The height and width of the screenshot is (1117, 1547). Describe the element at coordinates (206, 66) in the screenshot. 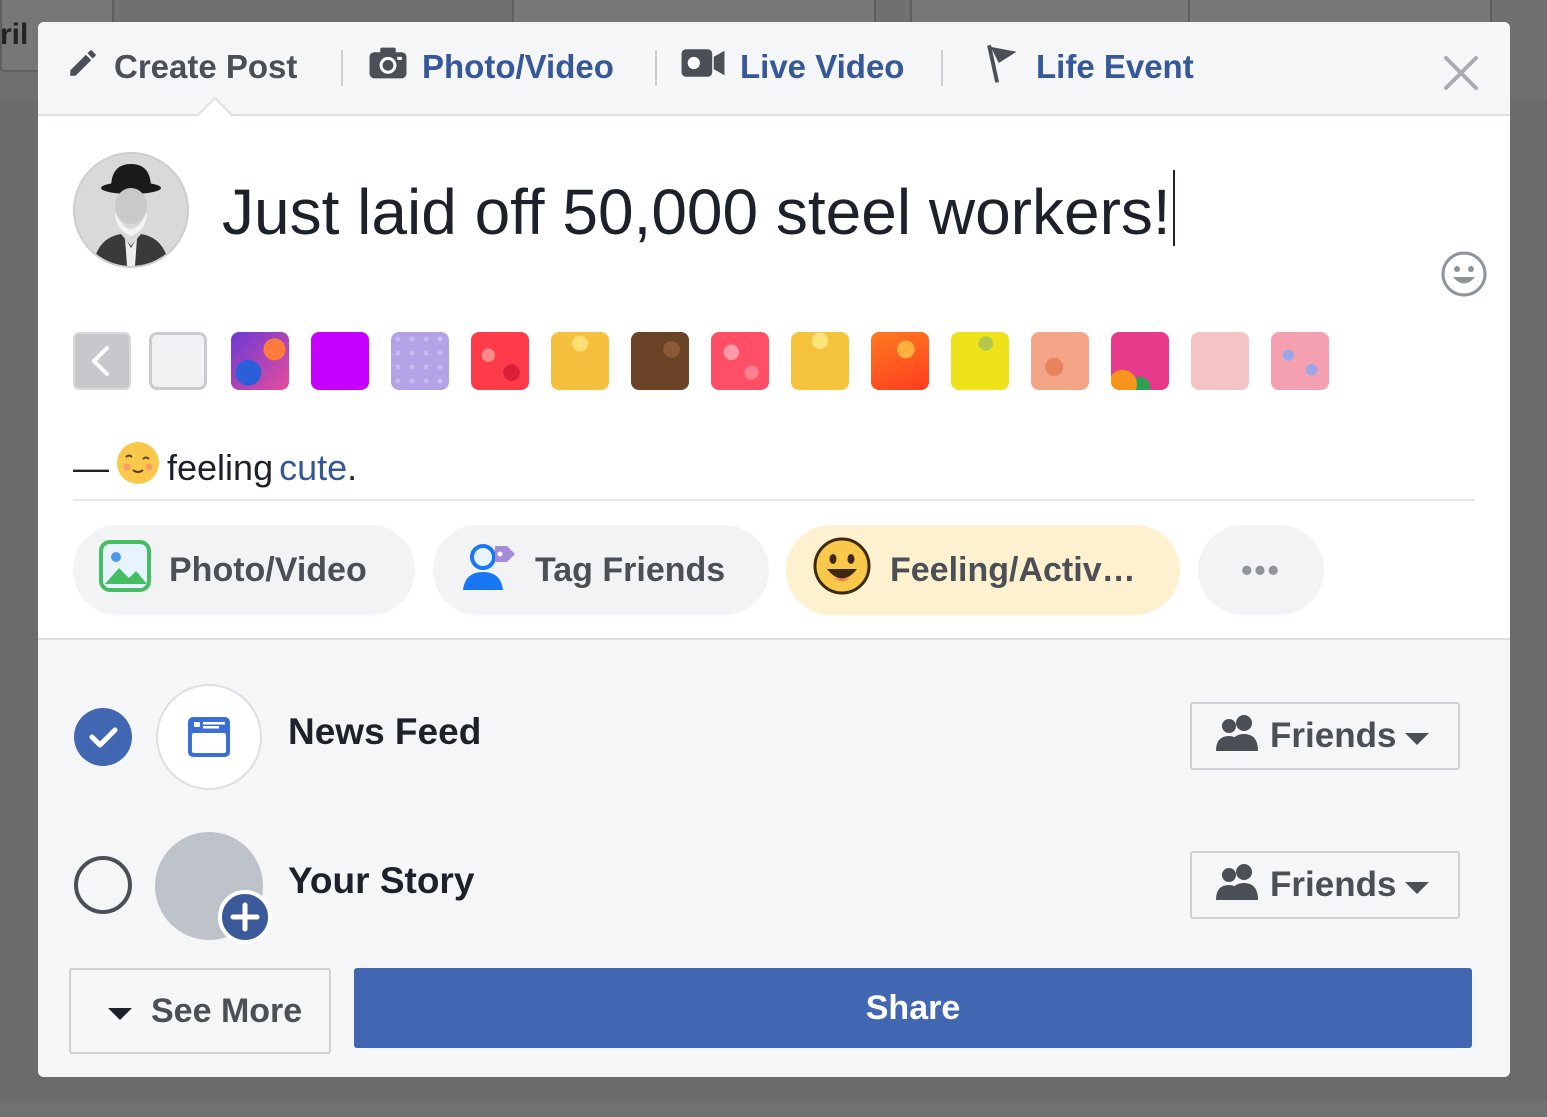

I see `tab-label: Create Post` at that location.